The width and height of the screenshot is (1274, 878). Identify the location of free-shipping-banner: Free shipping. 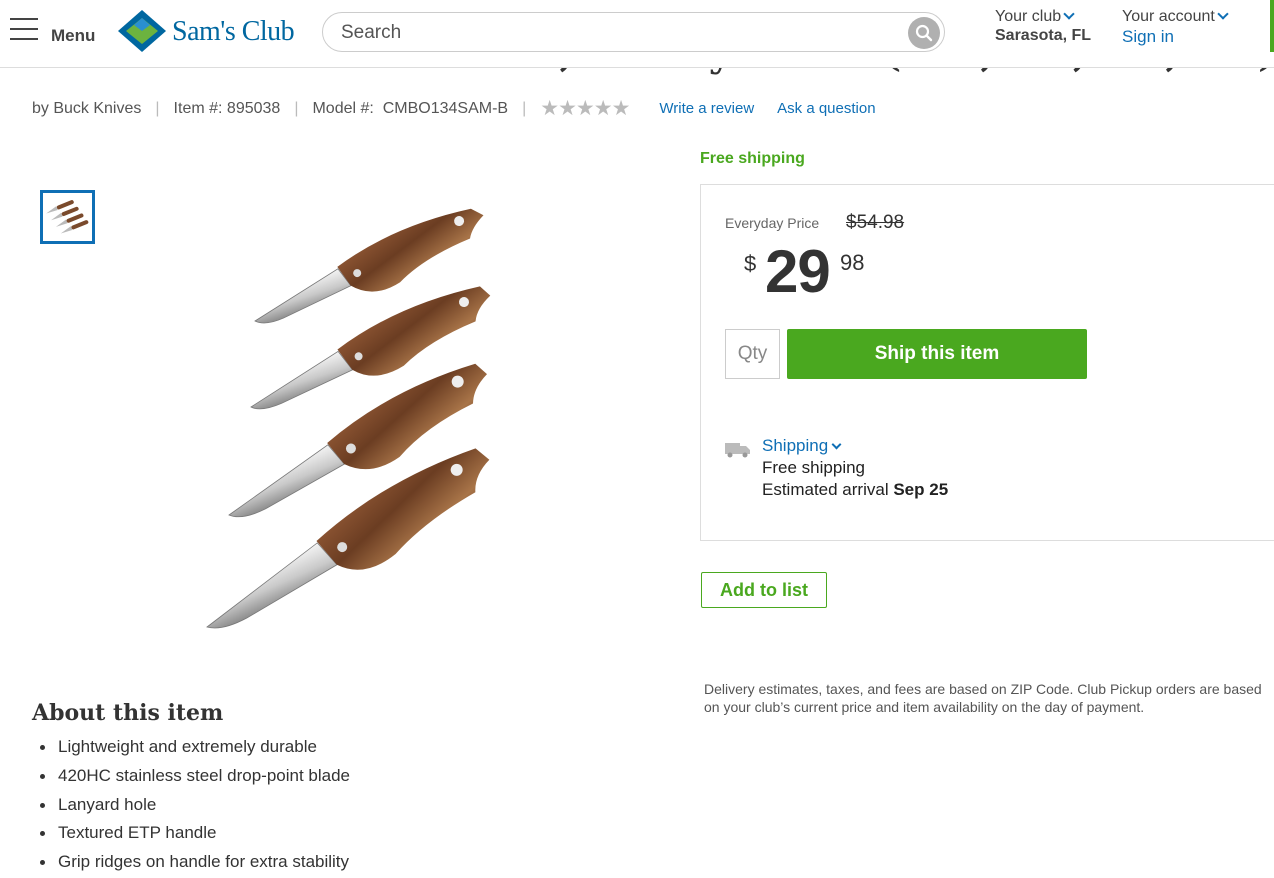
(752, 158).